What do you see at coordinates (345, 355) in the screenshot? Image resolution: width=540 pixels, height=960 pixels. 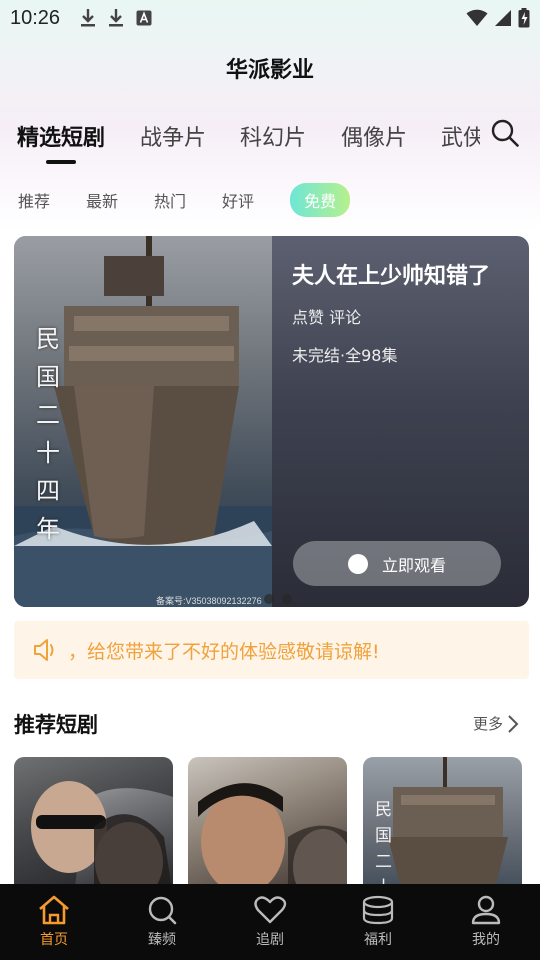 I see `banner-episode-status: 未完结·全98集` at bounding box center [345, 355].